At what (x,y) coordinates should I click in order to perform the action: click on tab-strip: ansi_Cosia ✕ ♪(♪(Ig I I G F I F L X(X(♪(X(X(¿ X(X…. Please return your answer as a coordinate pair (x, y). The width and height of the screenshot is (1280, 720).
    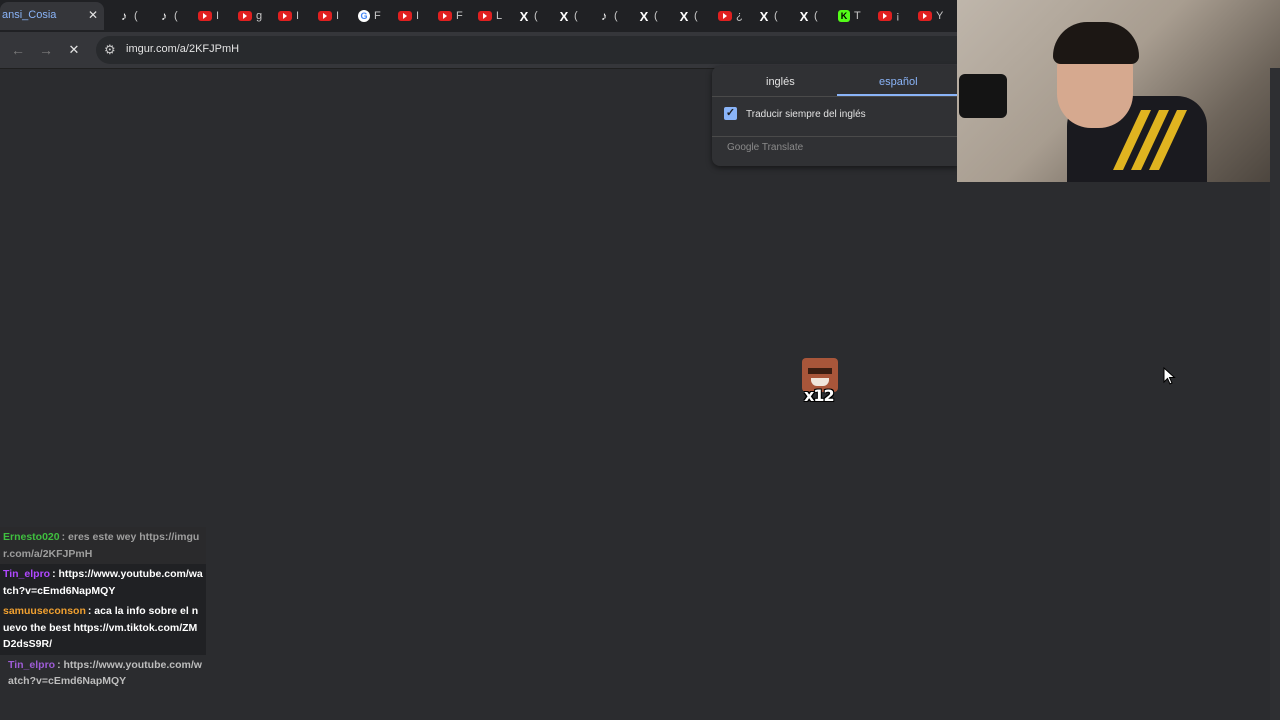
    Looking at the image, I should click on (479, 16).